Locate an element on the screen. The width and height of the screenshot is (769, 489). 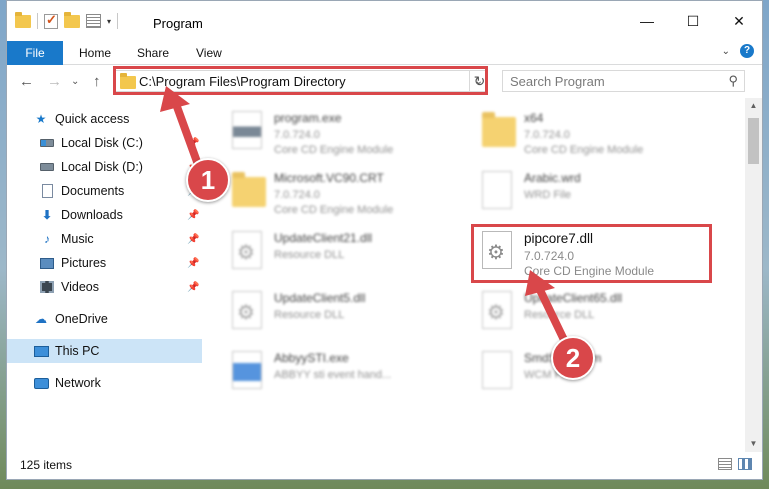
file-version: WRD File is located at coordinates (548, 195).